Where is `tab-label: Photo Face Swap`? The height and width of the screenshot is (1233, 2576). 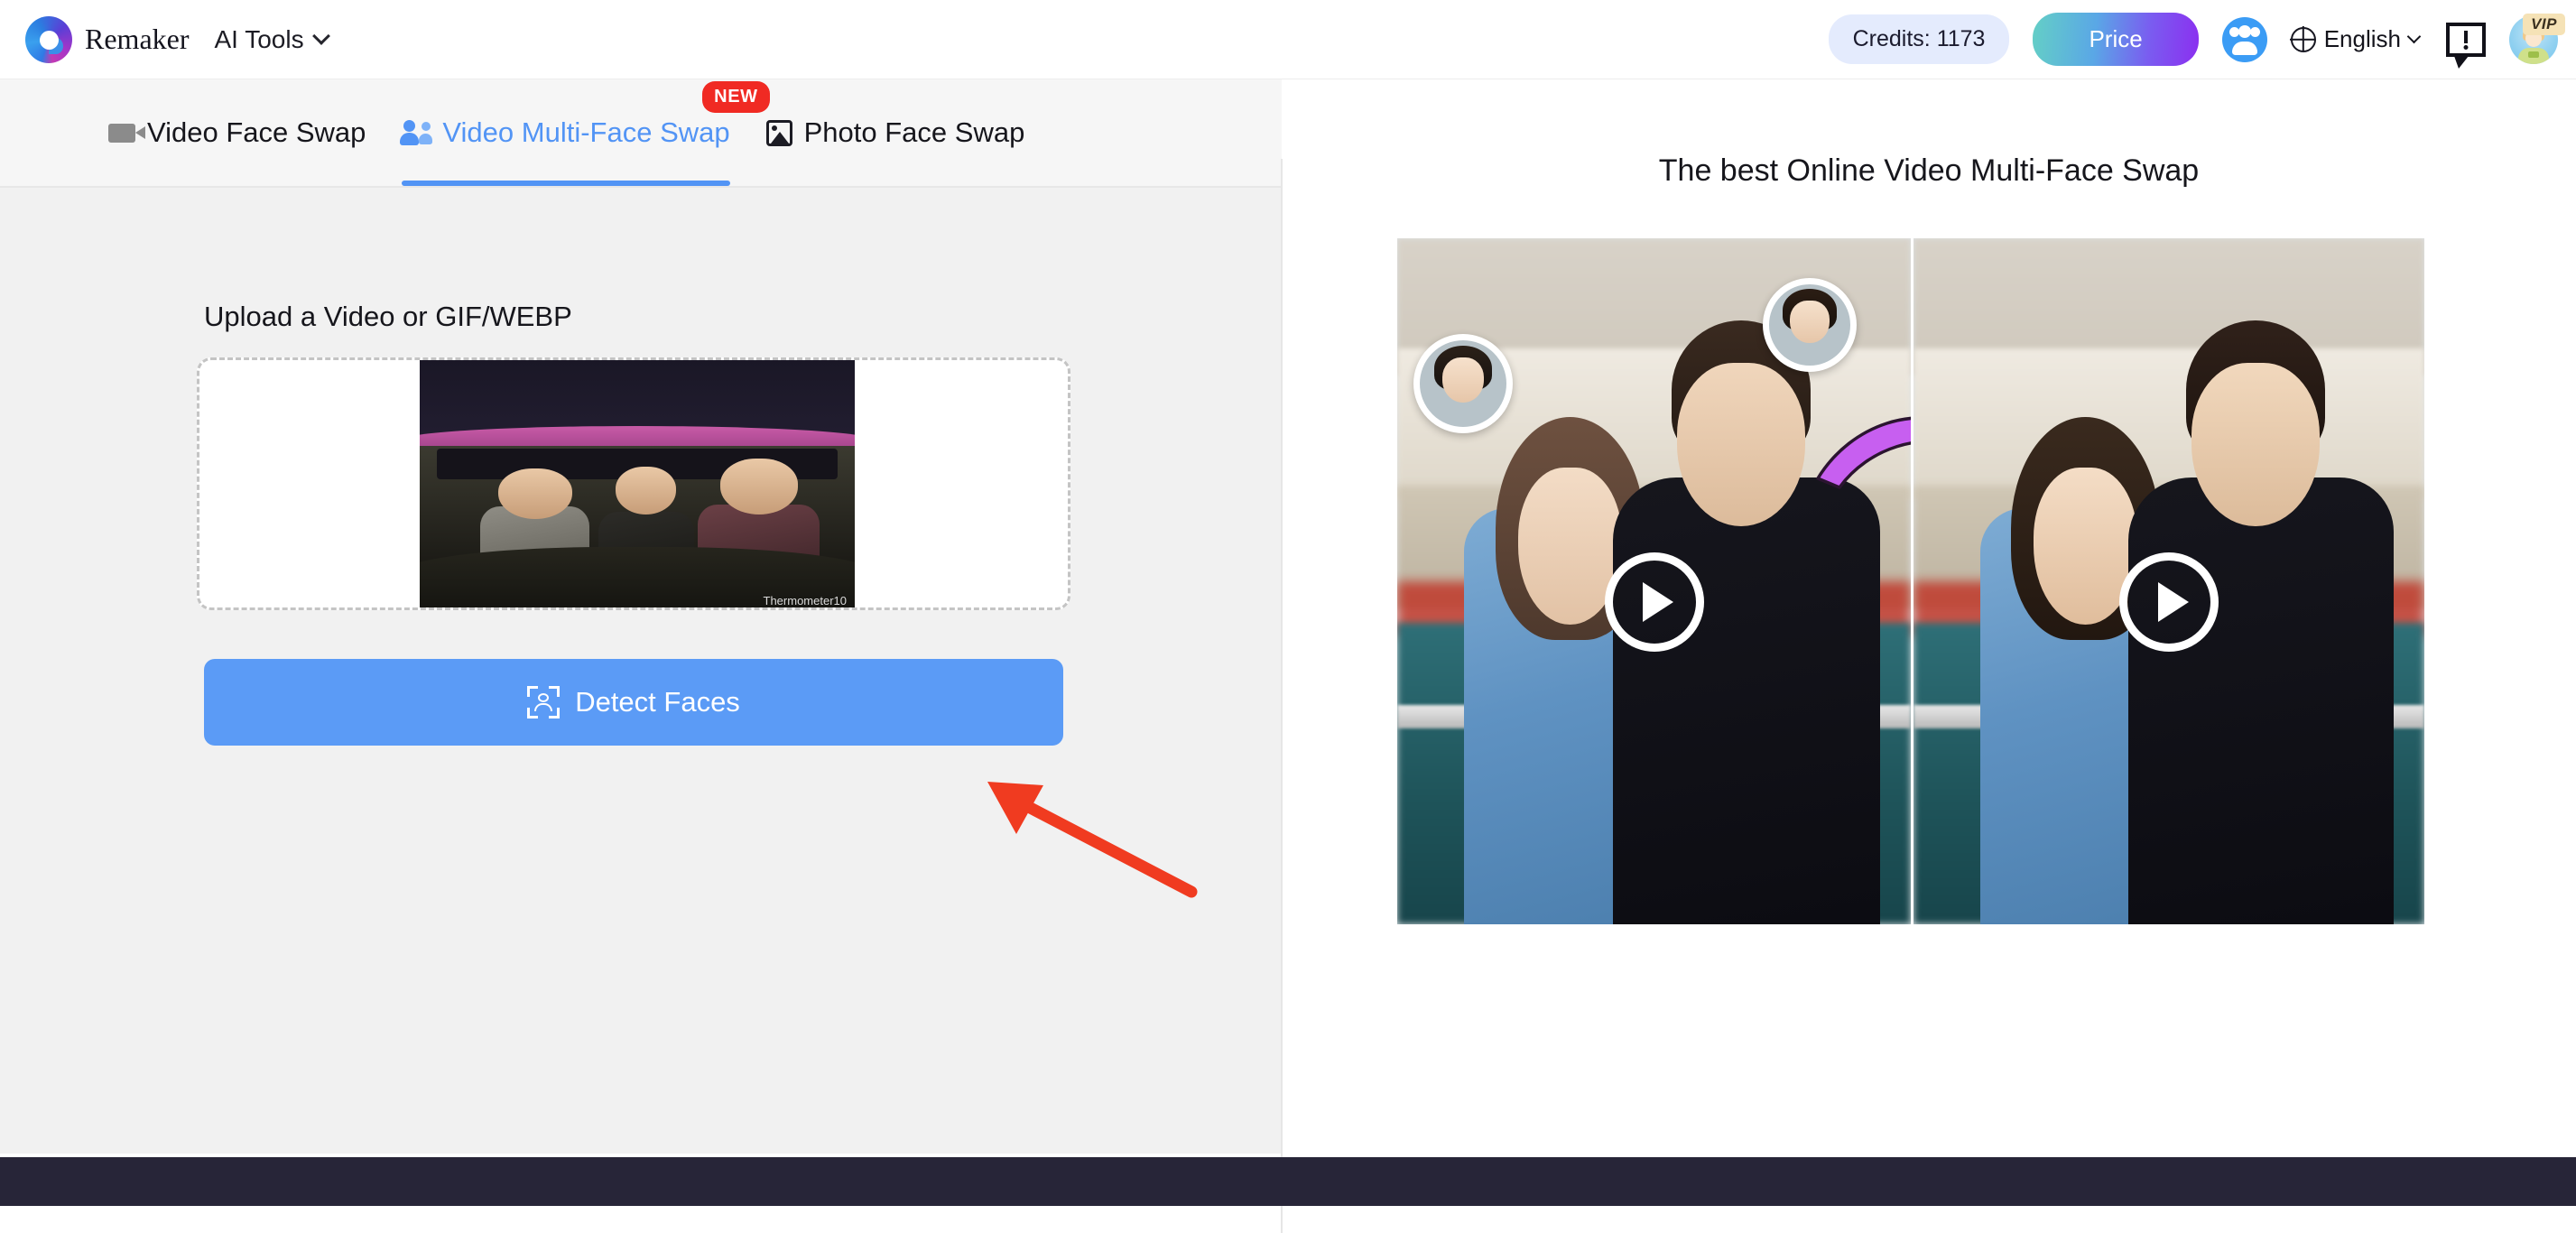
tab-label: Photo Face Swap is located at coordinates (914, 132).